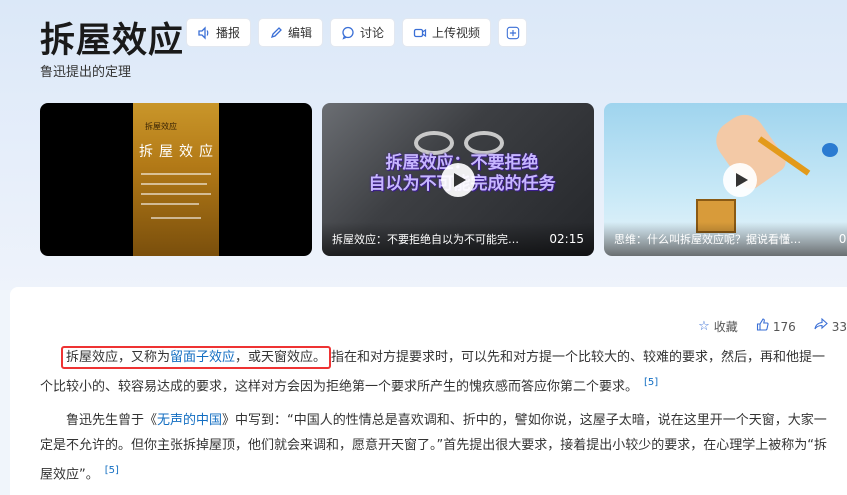  What do you see at coordinates (456, 33) in the screenshot?
I see `upload-video-label: 上传视频` at bounding box center [456, 33].